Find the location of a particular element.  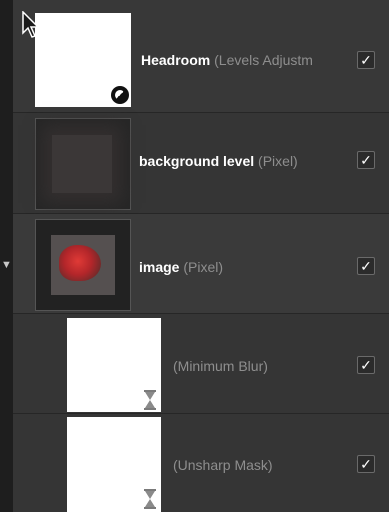

adjustment-icon is located at coordinates (120, 95).